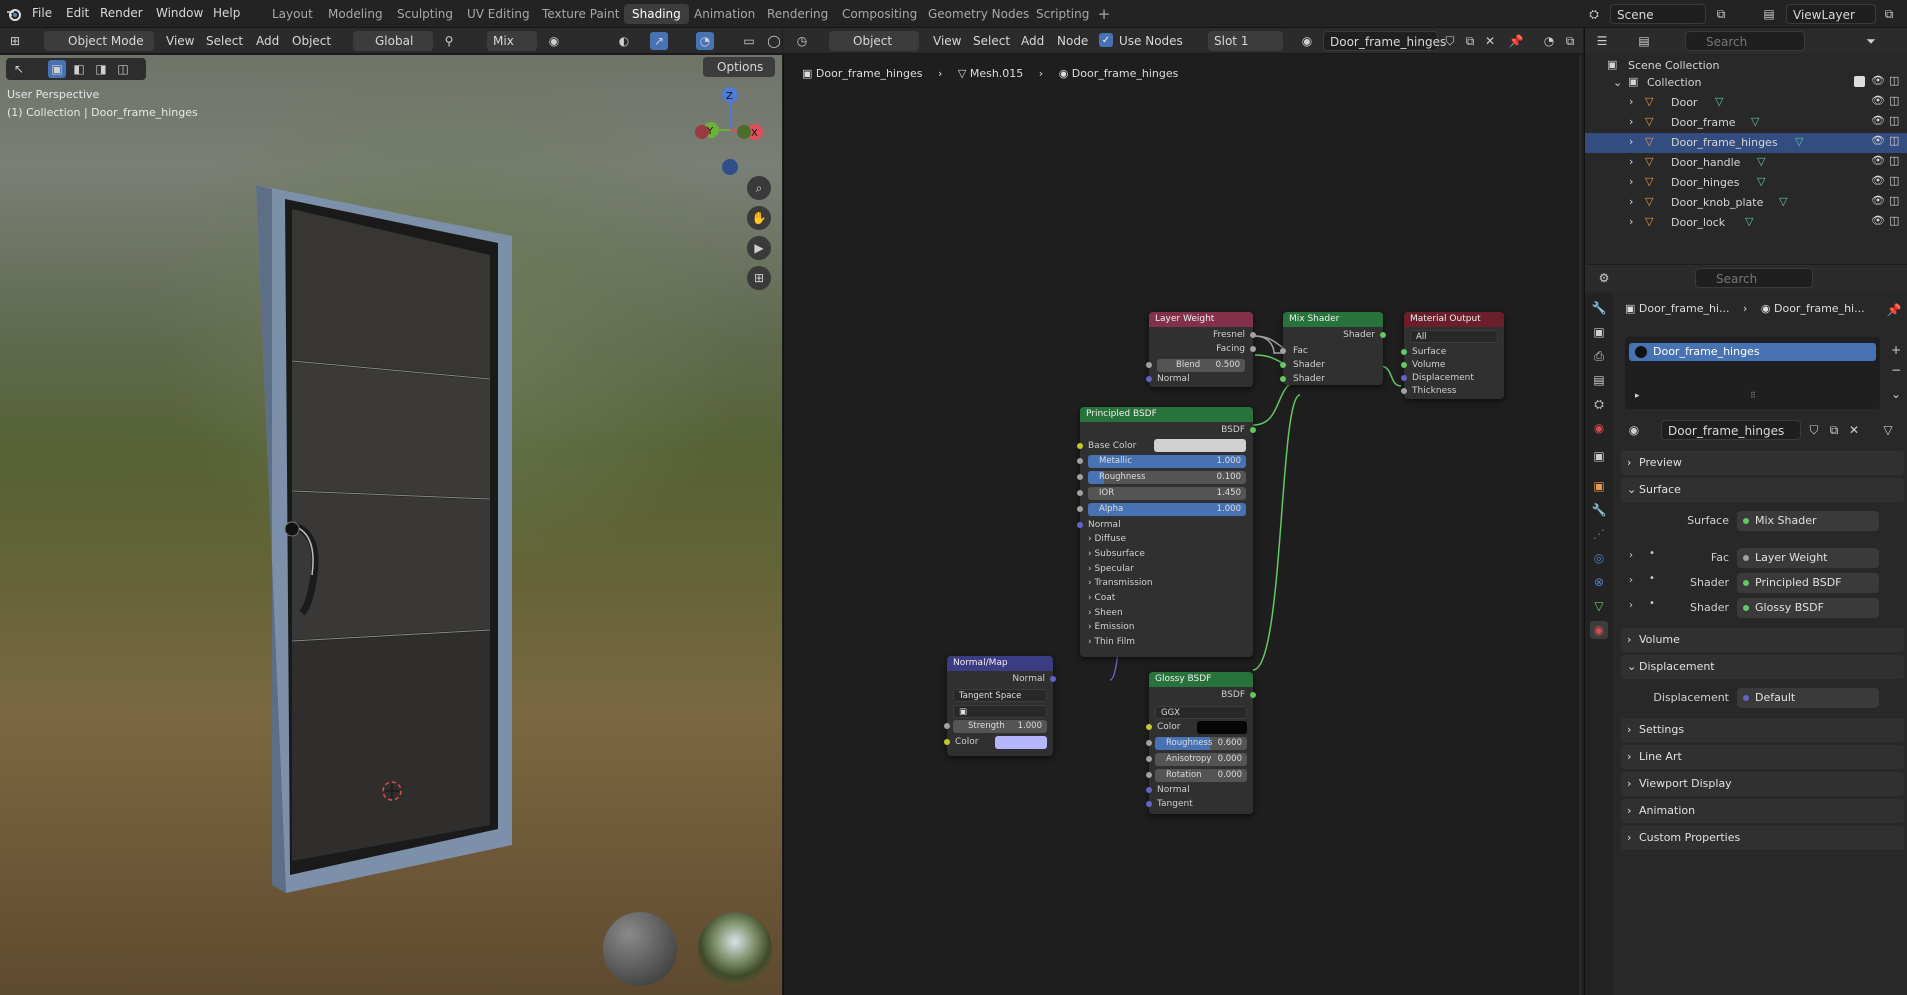 The height and width of the screenshot is (995, 1907). Describe the element at coordinates (355, 14) in the screenshot. I see `tab-modeling: Modeling` at that location.